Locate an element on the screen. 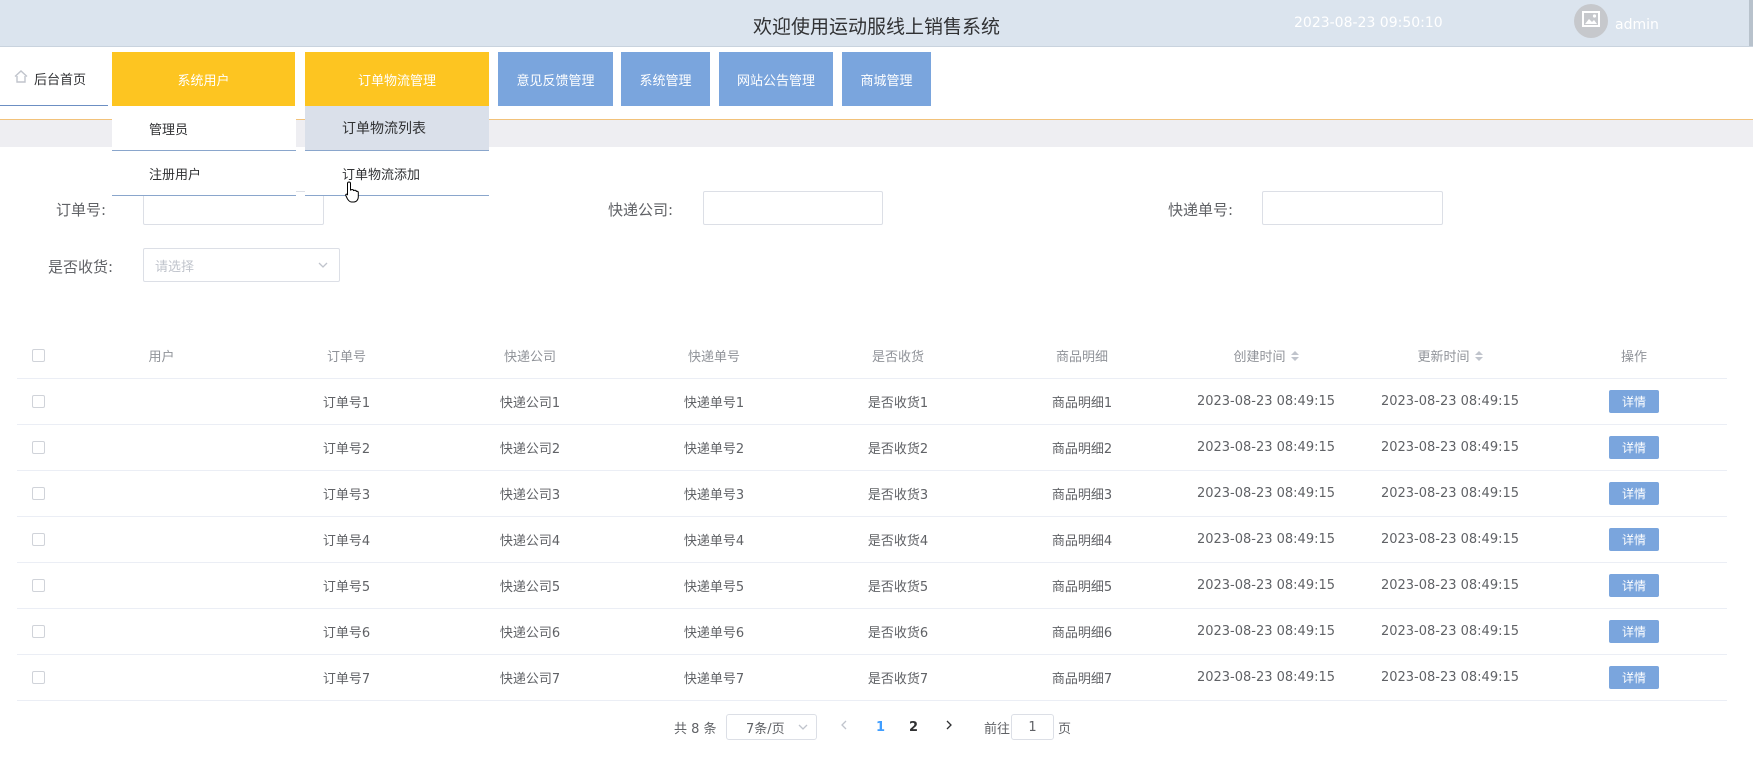  goto-page-input: 1 is located at coordinates (1032, 727).